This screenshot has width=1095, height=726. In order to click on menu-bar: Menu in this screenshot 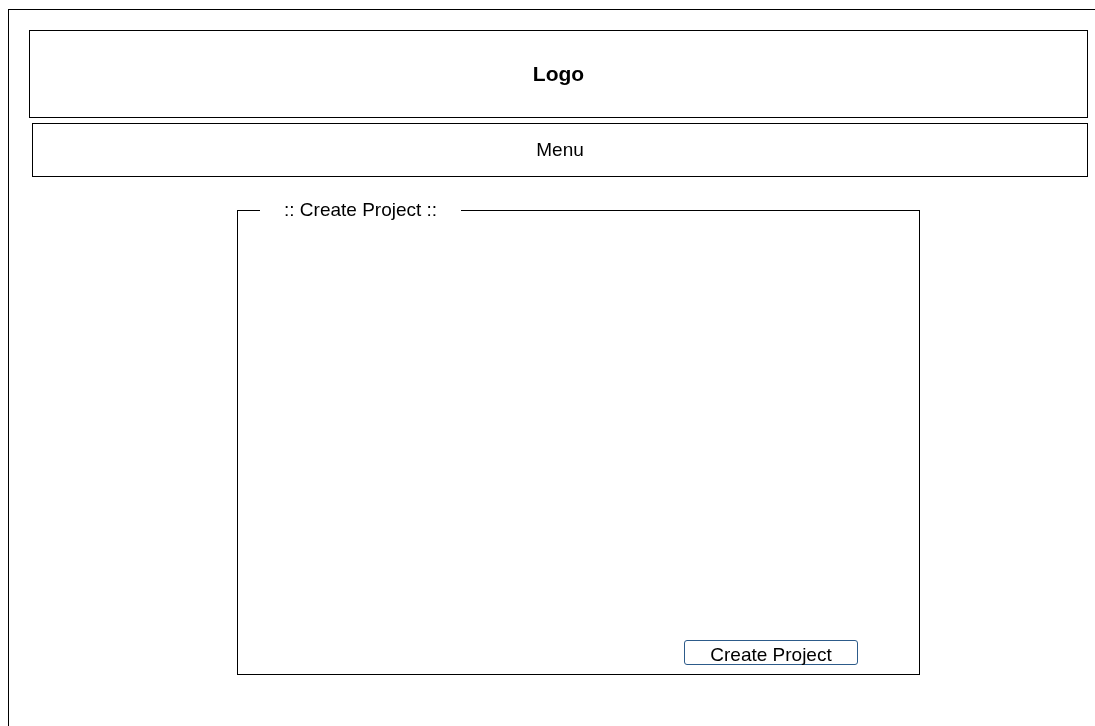, I will do `click(560, 150)`.